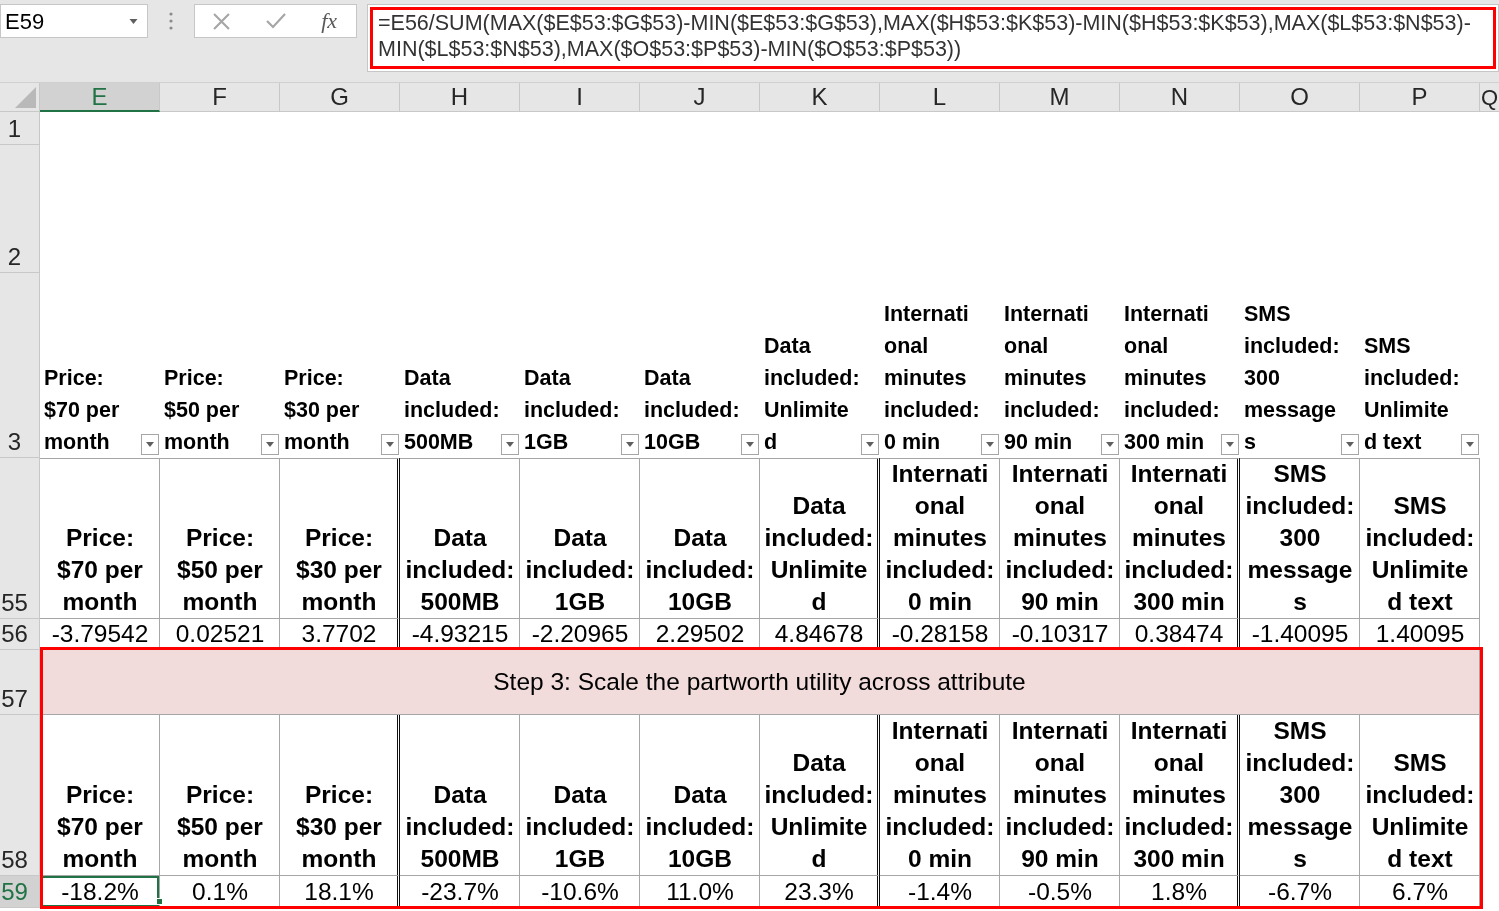 The image size is (1499, 911). What do you see at coordinates (20, 795) in the screenshot?
I see `row-header: 58` at bounding box center [20, 795].